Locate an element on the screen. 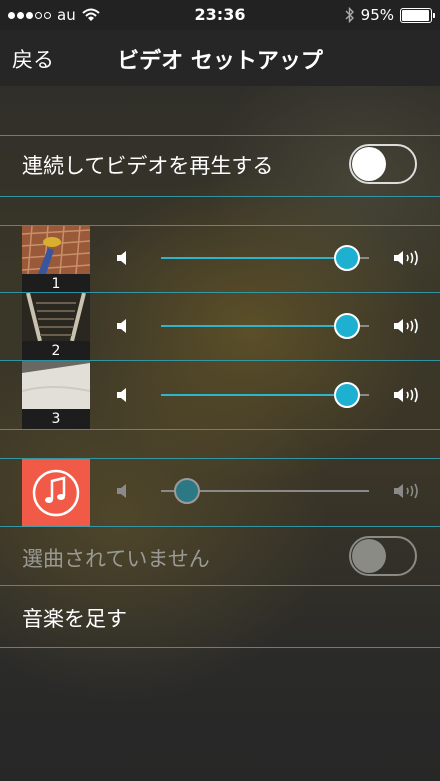 The height and width of the screenshot is (781, 440). add-music-button: 音楽を足す is located at coordinates (74, 618).